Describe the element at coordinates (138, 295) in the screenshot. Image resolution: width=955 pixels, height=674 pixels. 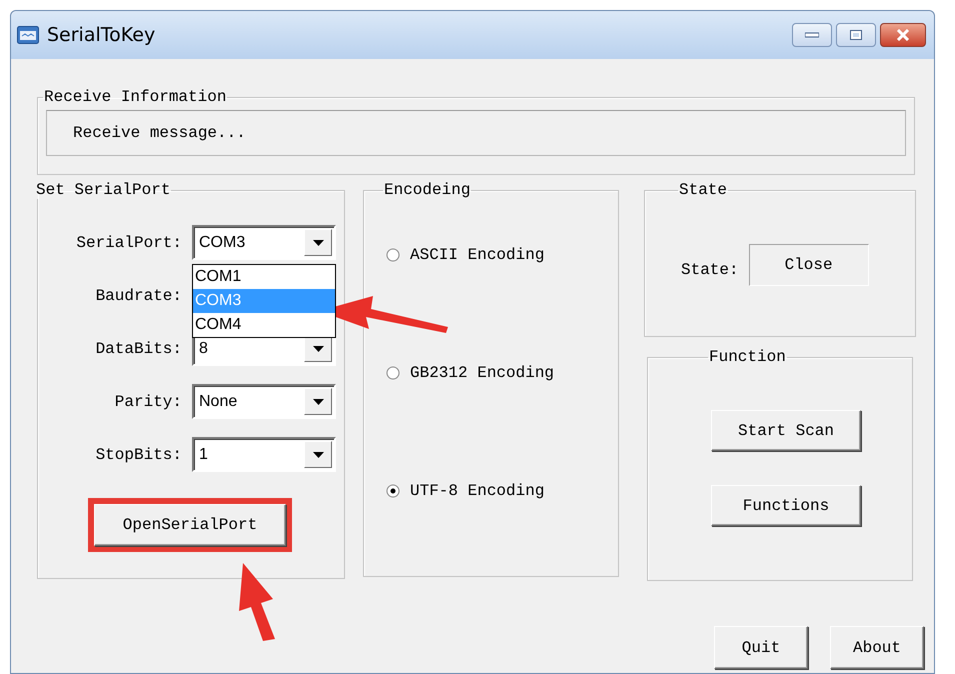
I see `field-label: Baudrate:` at that location.